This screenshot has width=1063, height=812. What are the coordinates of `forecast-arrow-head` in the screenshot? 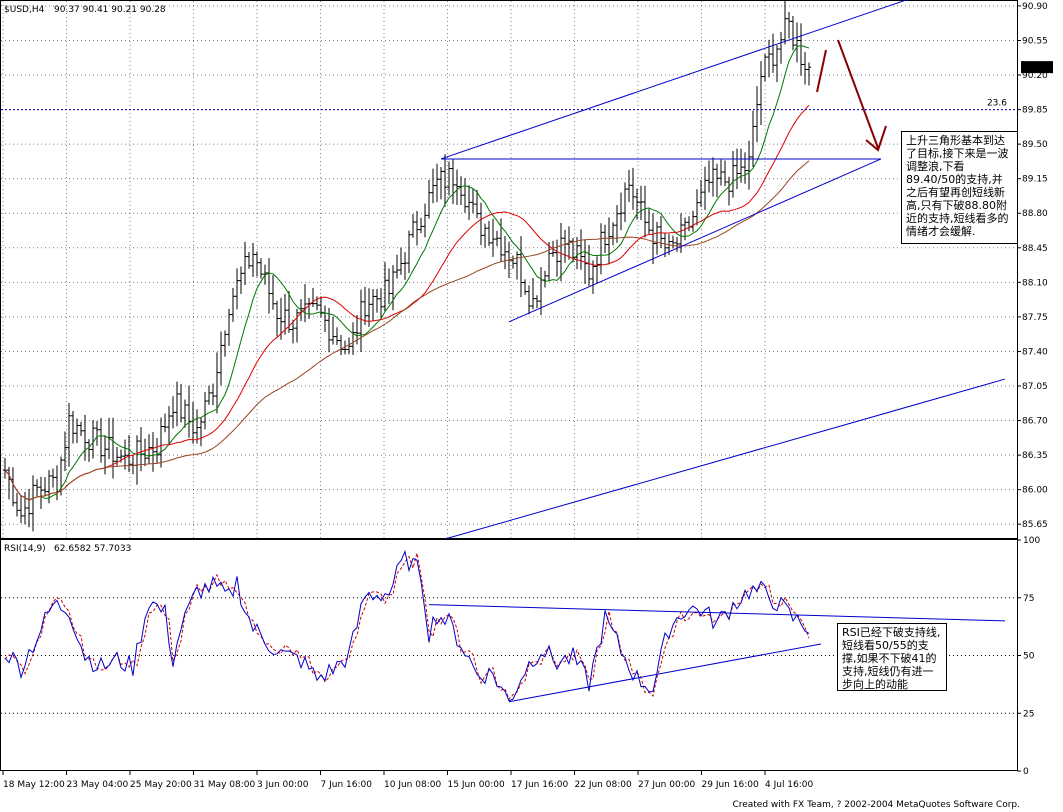 It's located at (876, 138).